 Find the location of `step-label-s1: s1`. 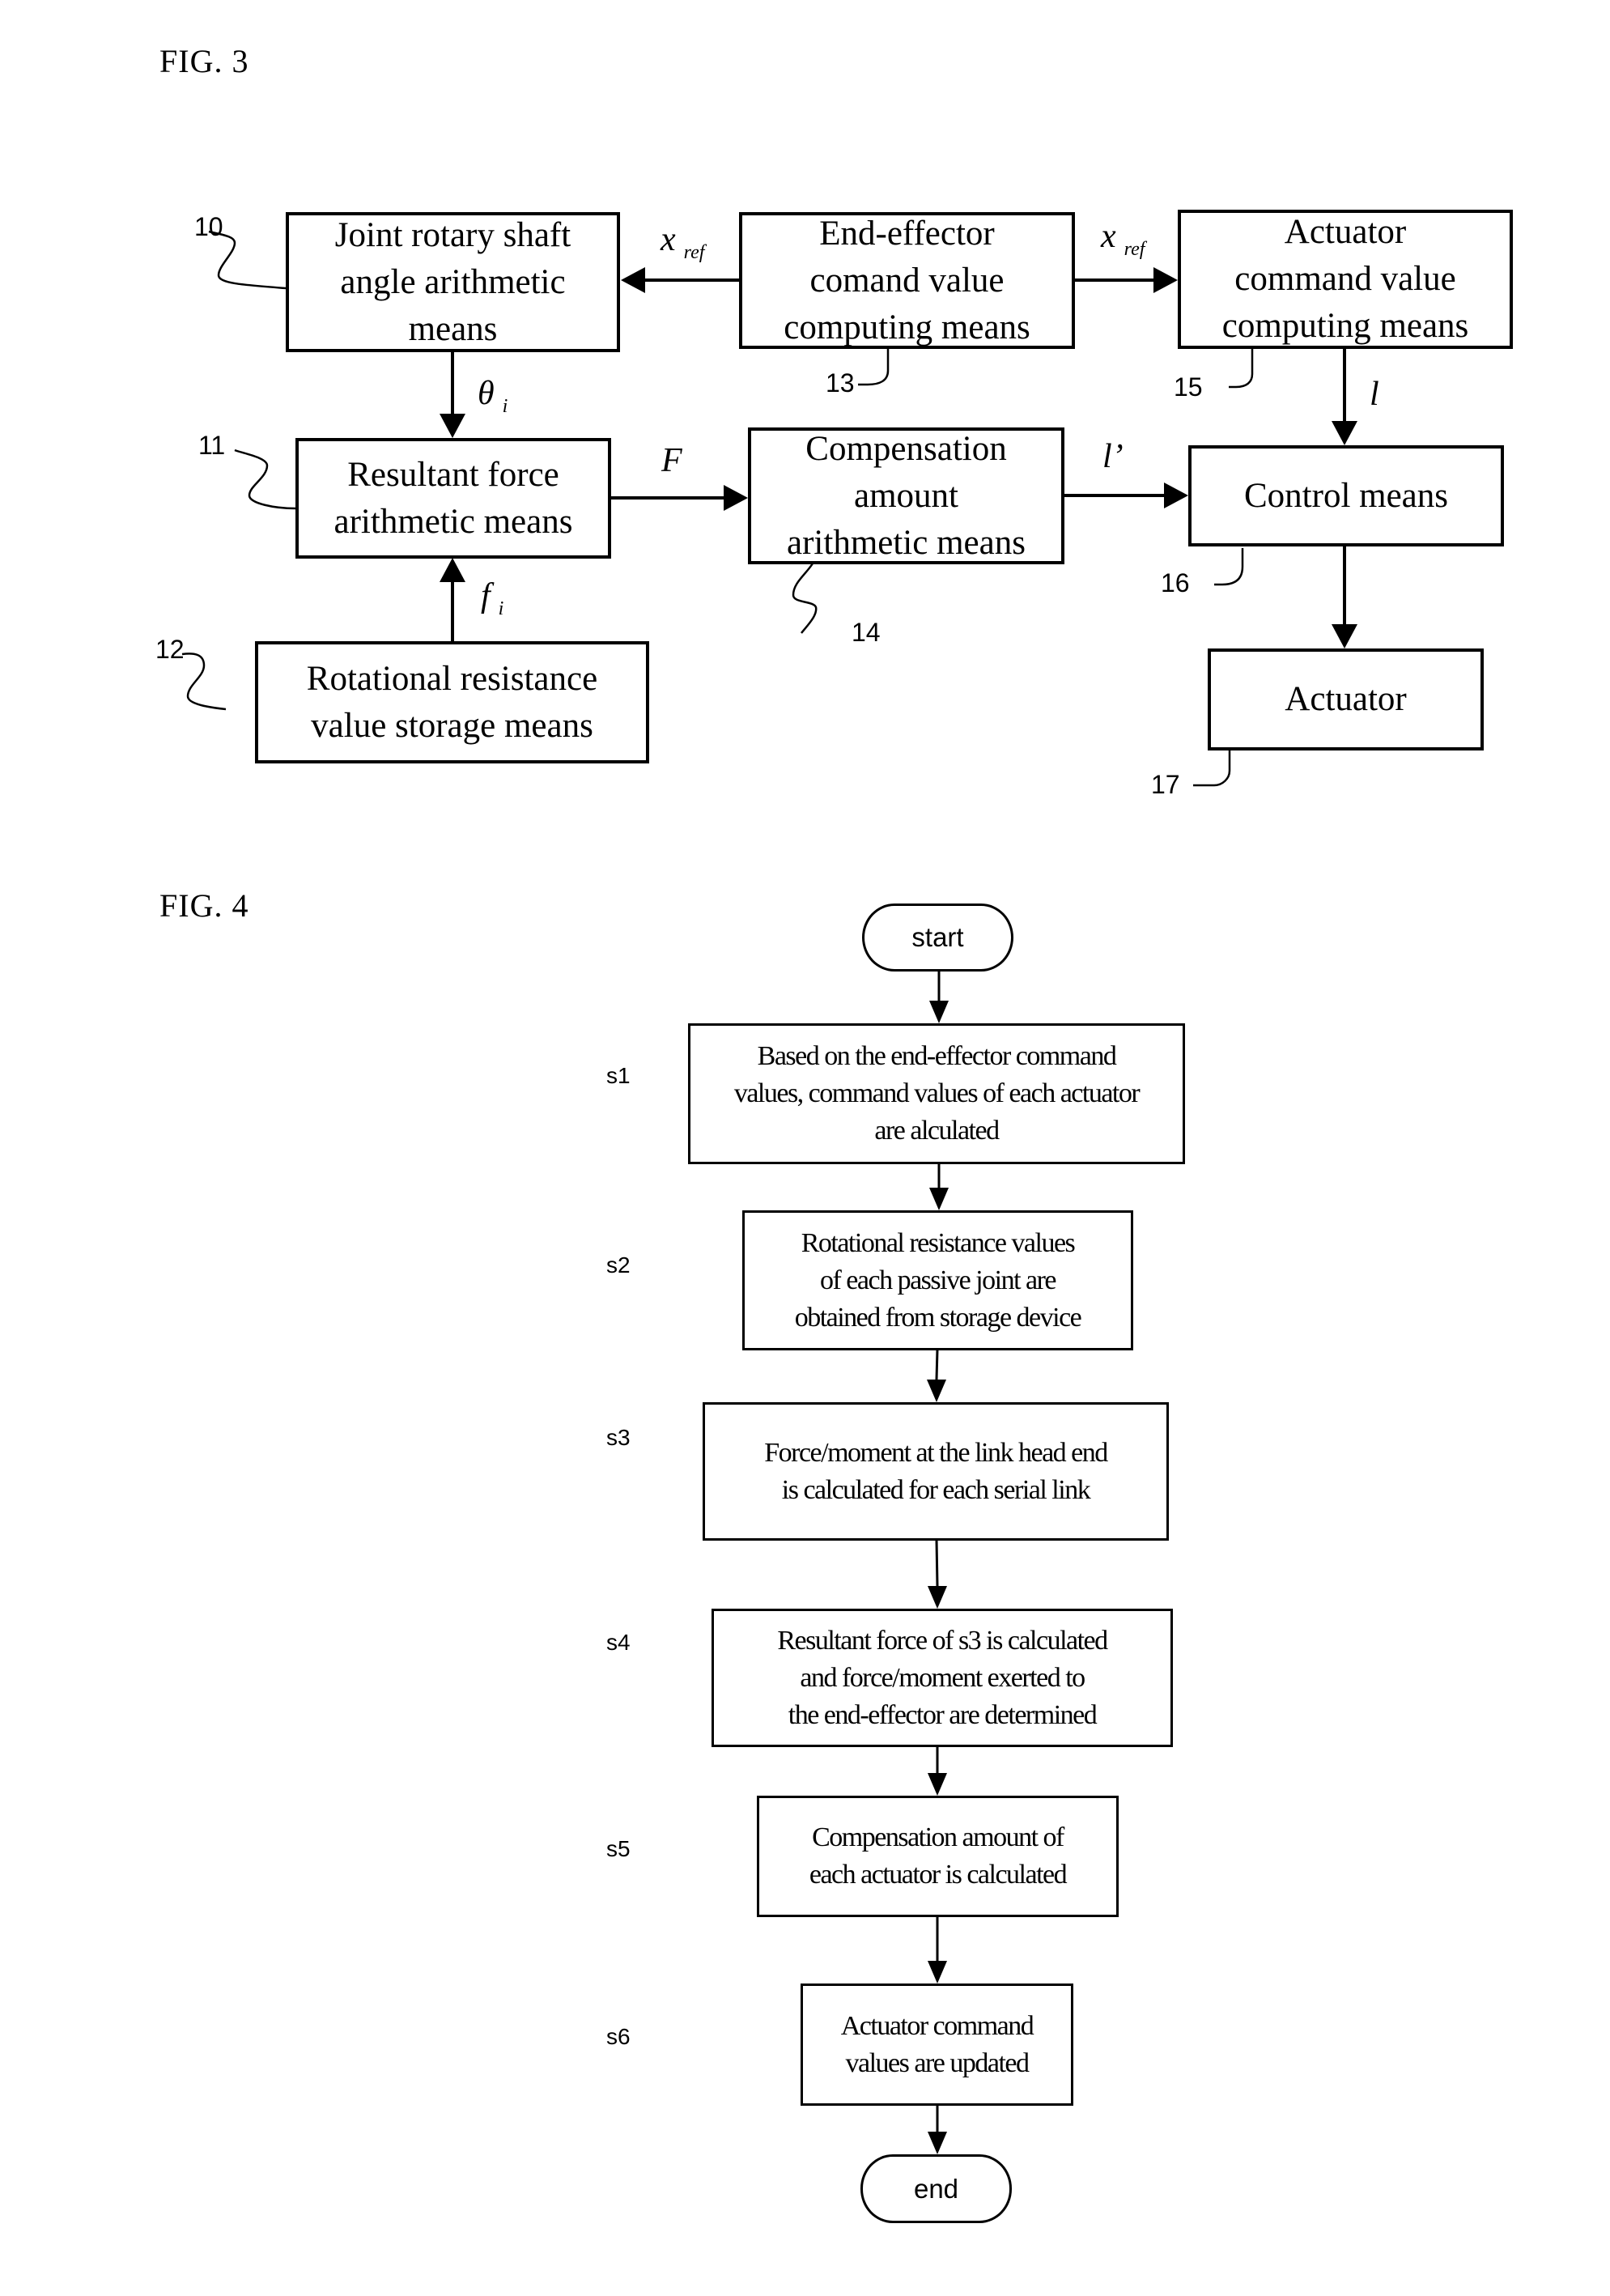

step-label-s1: s1 is located at coordinates (619, 1075).